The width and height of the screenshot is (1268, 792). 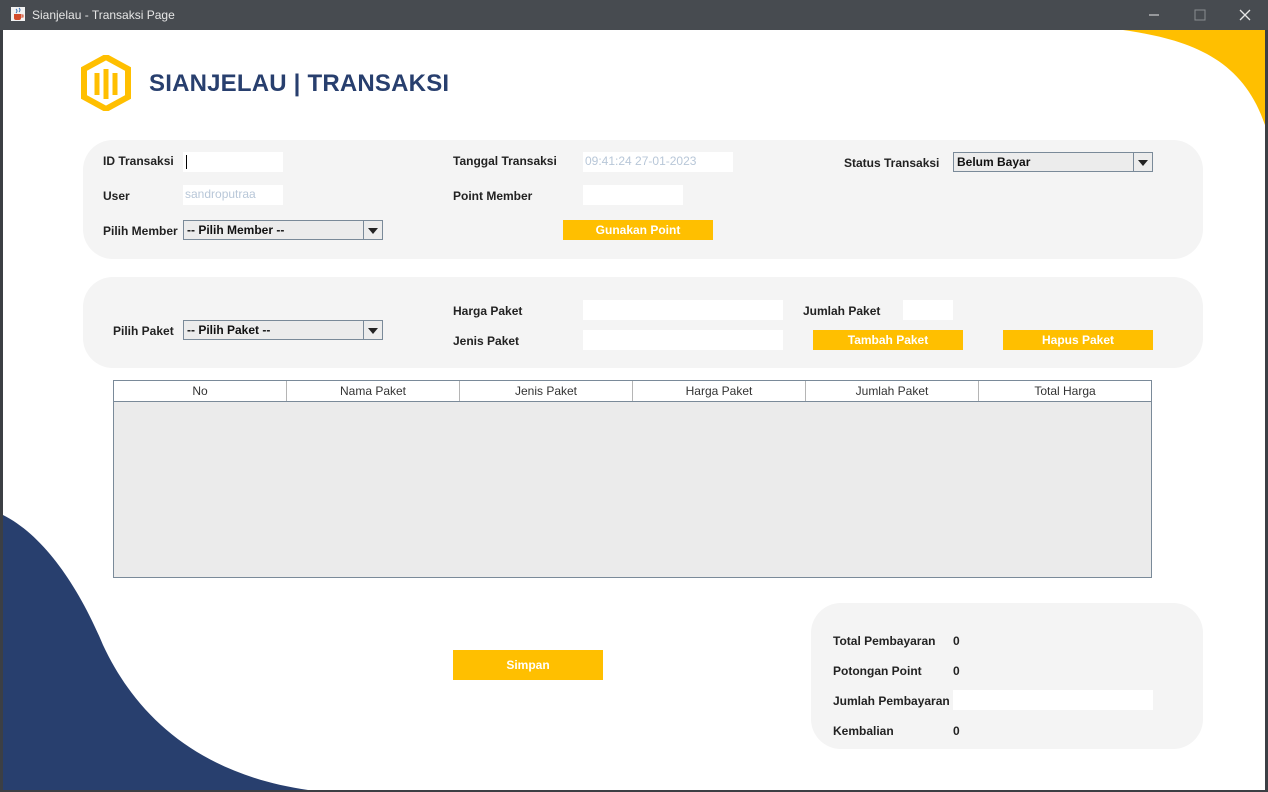 What do you see at coordinates (283, 330) in the screenshot?
I see `pilih-paket-select: -- Pilih Paket --` at bounding box center [283, 330].